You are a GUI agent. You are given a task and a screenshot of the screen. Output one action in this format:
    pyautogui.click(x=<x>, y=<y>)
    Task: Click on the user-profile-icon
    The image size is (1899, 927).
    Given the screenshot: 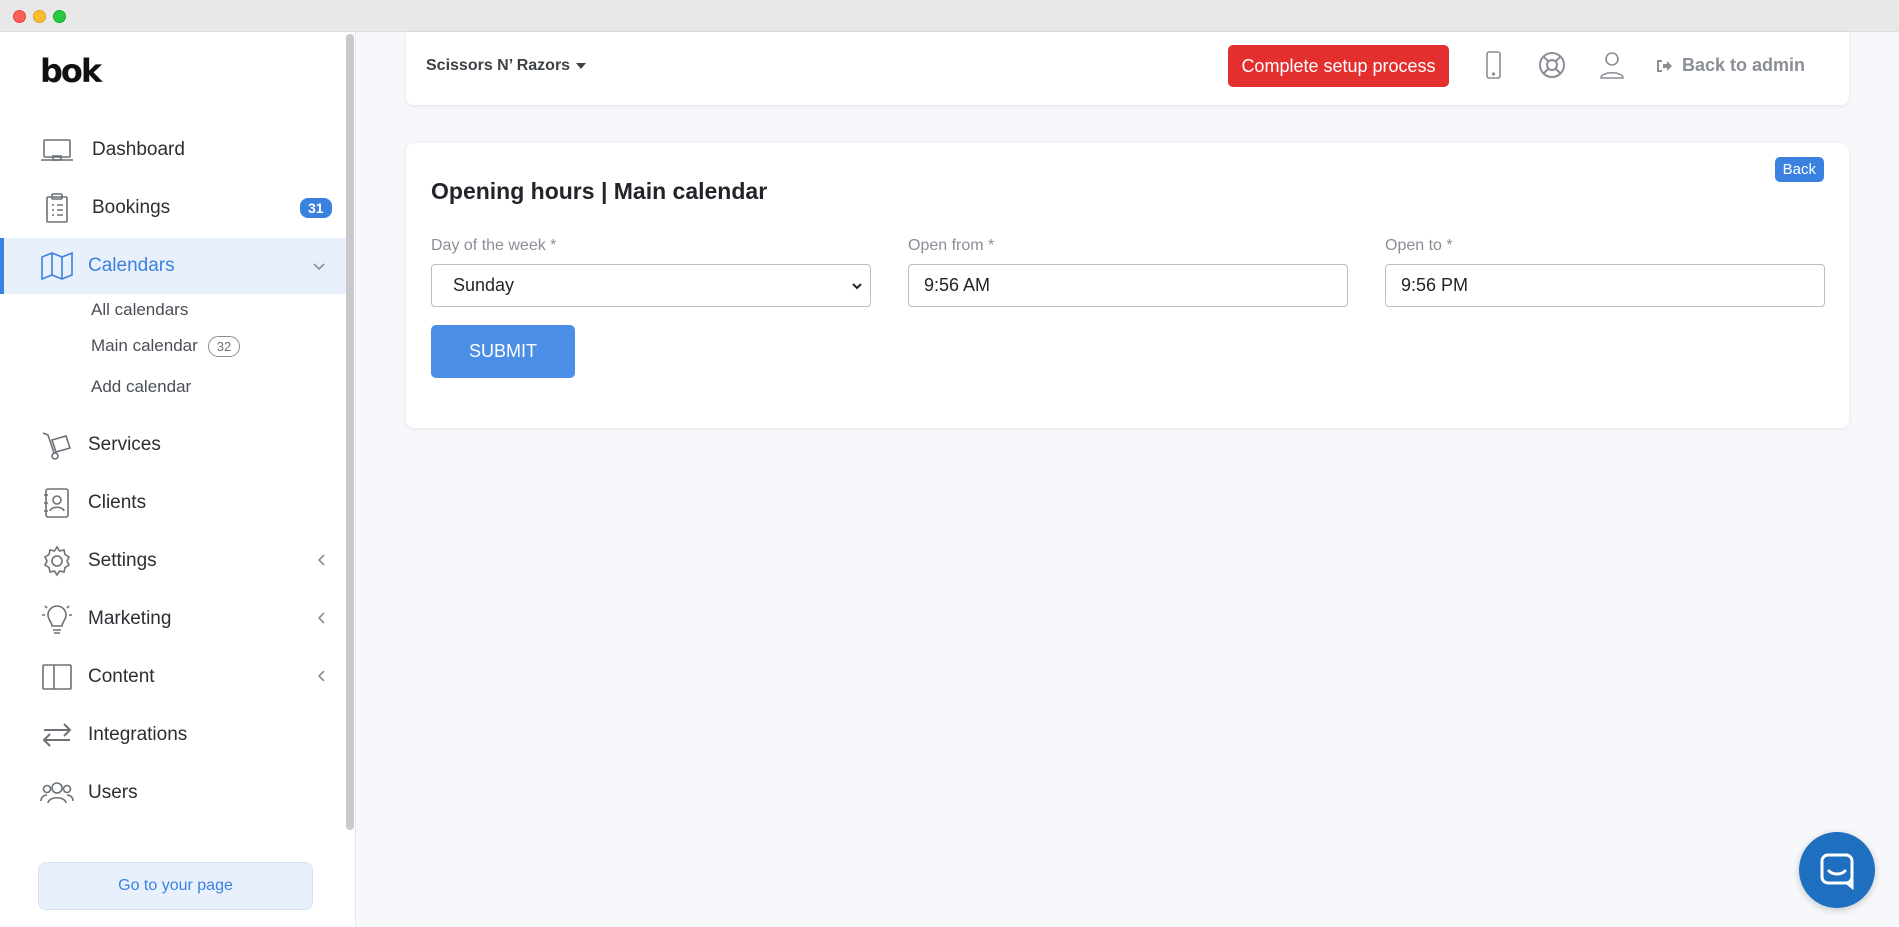 What is the action you would take?
    pyautogui.click(x=1612, y=65)
    